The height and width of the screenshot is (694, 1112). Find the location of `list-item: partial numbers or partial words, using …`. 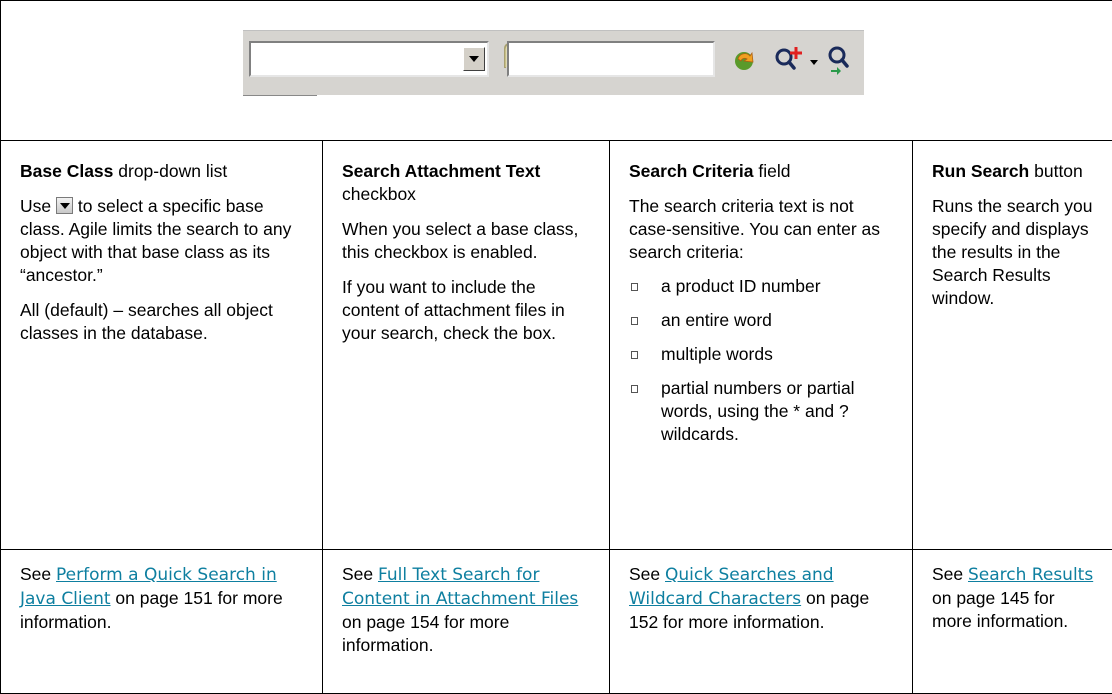

list-item: partial numbers or partial words, using … is located at coordinates (763, 411).